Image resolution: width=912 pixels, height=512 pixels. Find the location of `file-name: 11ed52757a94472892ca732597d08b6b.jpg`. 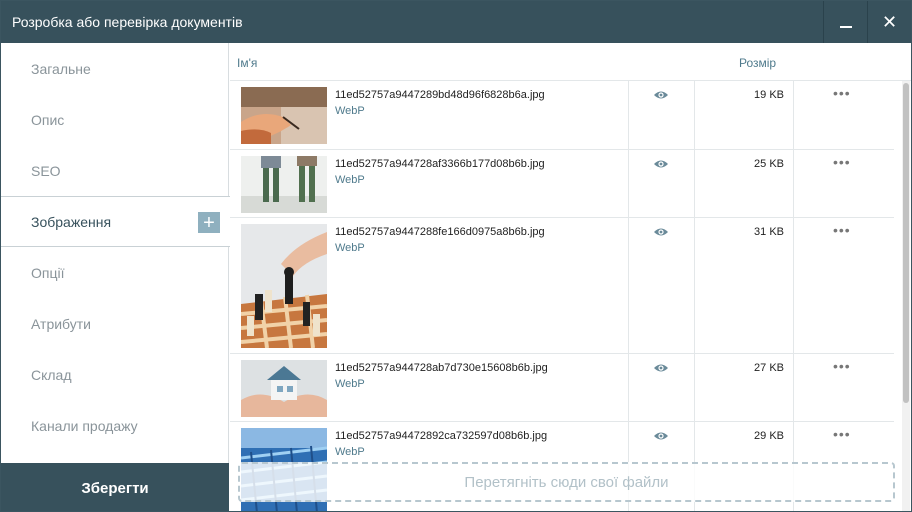

file-name: 11ed52757a94472892ca732597d08b6b.jpg is located at coordinates (441, 436).